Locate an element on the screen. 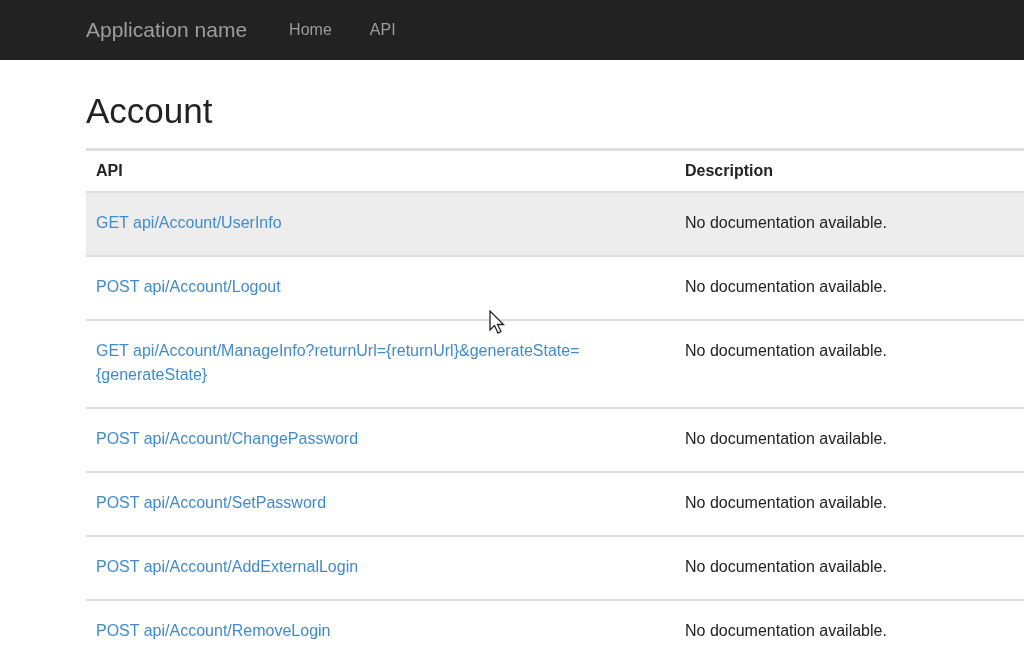 The image size is (1024, 646). brand-link: Application name is located at coordinates (167, 30).